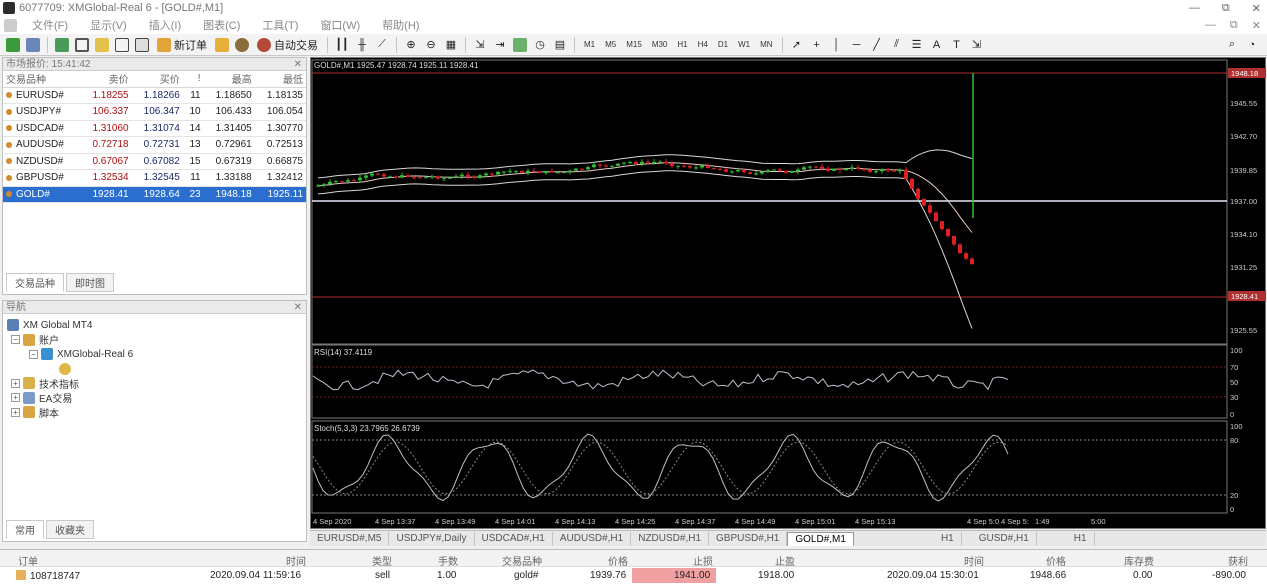 This screenshot has width=1267, height=585. I want to click on col-low: 最低, so click(280, 79).